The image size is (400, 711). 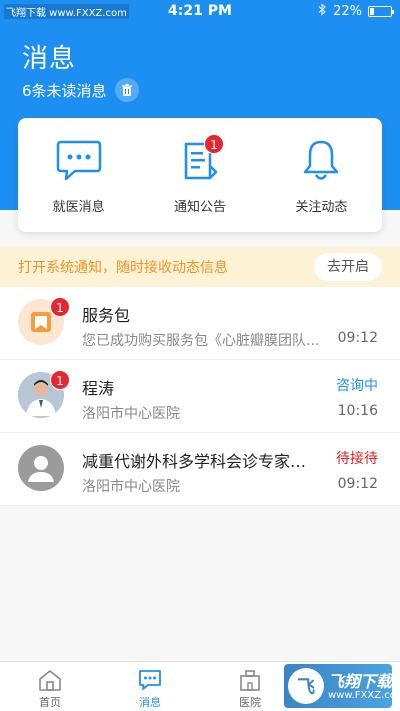 I want to click on entry-label: 就医消息, so click(x=78, y=207).